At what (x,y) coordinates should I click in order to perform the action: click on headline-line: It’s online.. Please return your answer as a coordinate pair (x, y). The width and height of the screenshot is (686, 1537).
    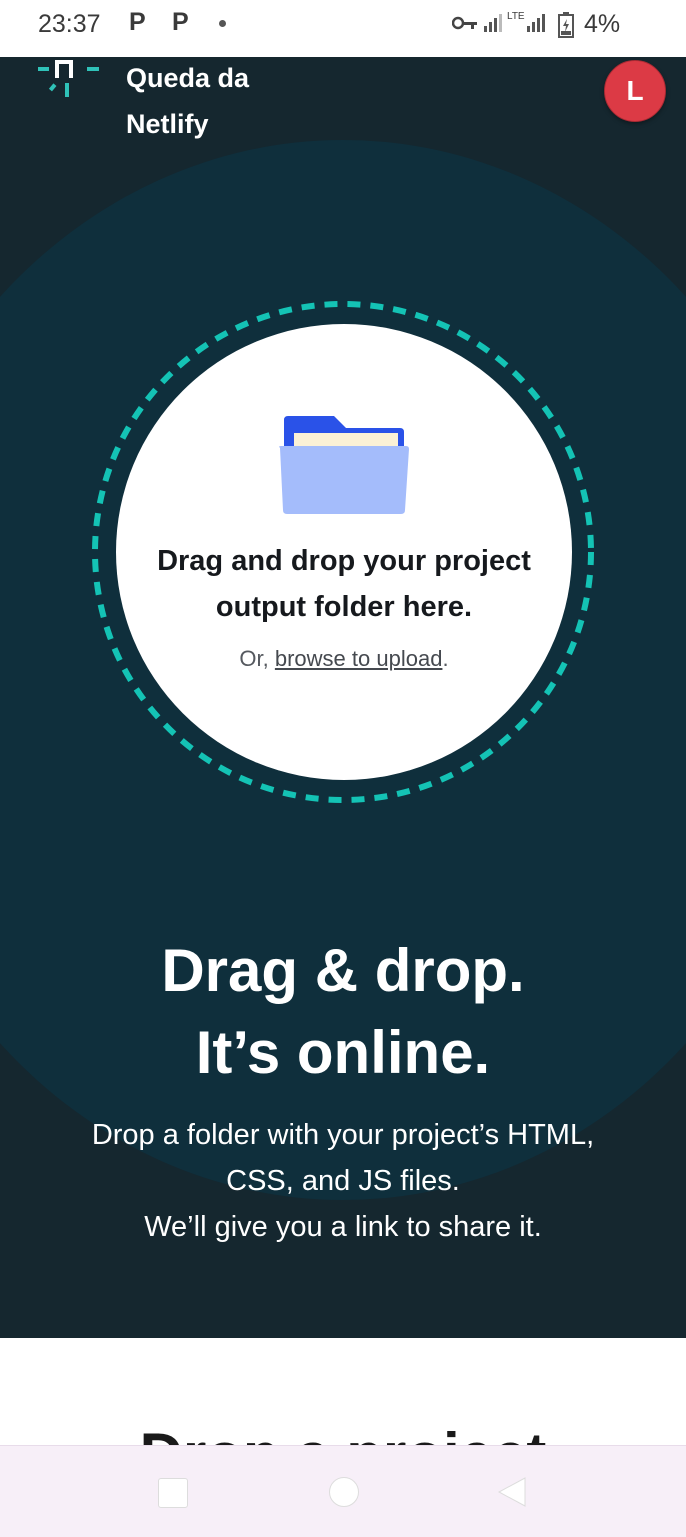
    Looking at the image, I should click on (343, 1052).